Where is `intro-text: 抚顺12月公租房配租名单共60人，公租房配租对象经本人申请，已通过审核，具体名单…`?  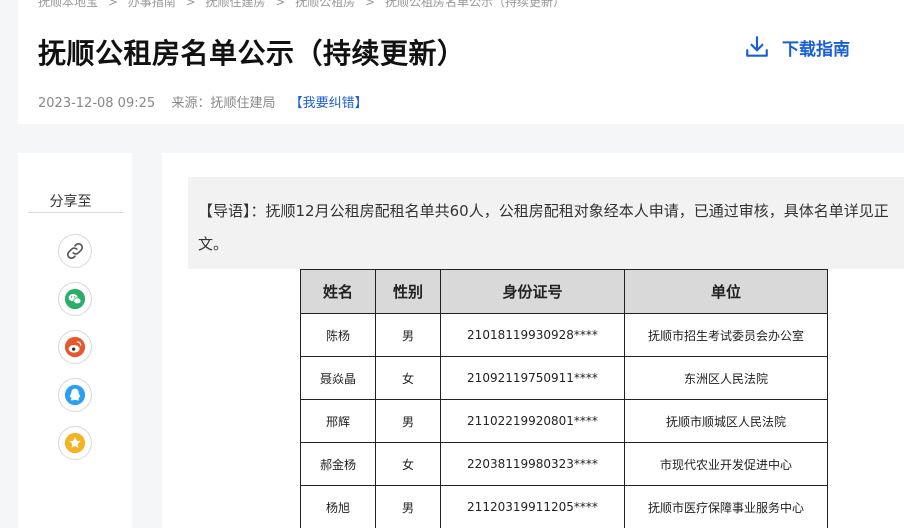
intro-text: 抚顺12月公租房配租名单共60人，公租房配租对象经本人申请，已通过审核，具体名单… is located at coordinates (543, 227).